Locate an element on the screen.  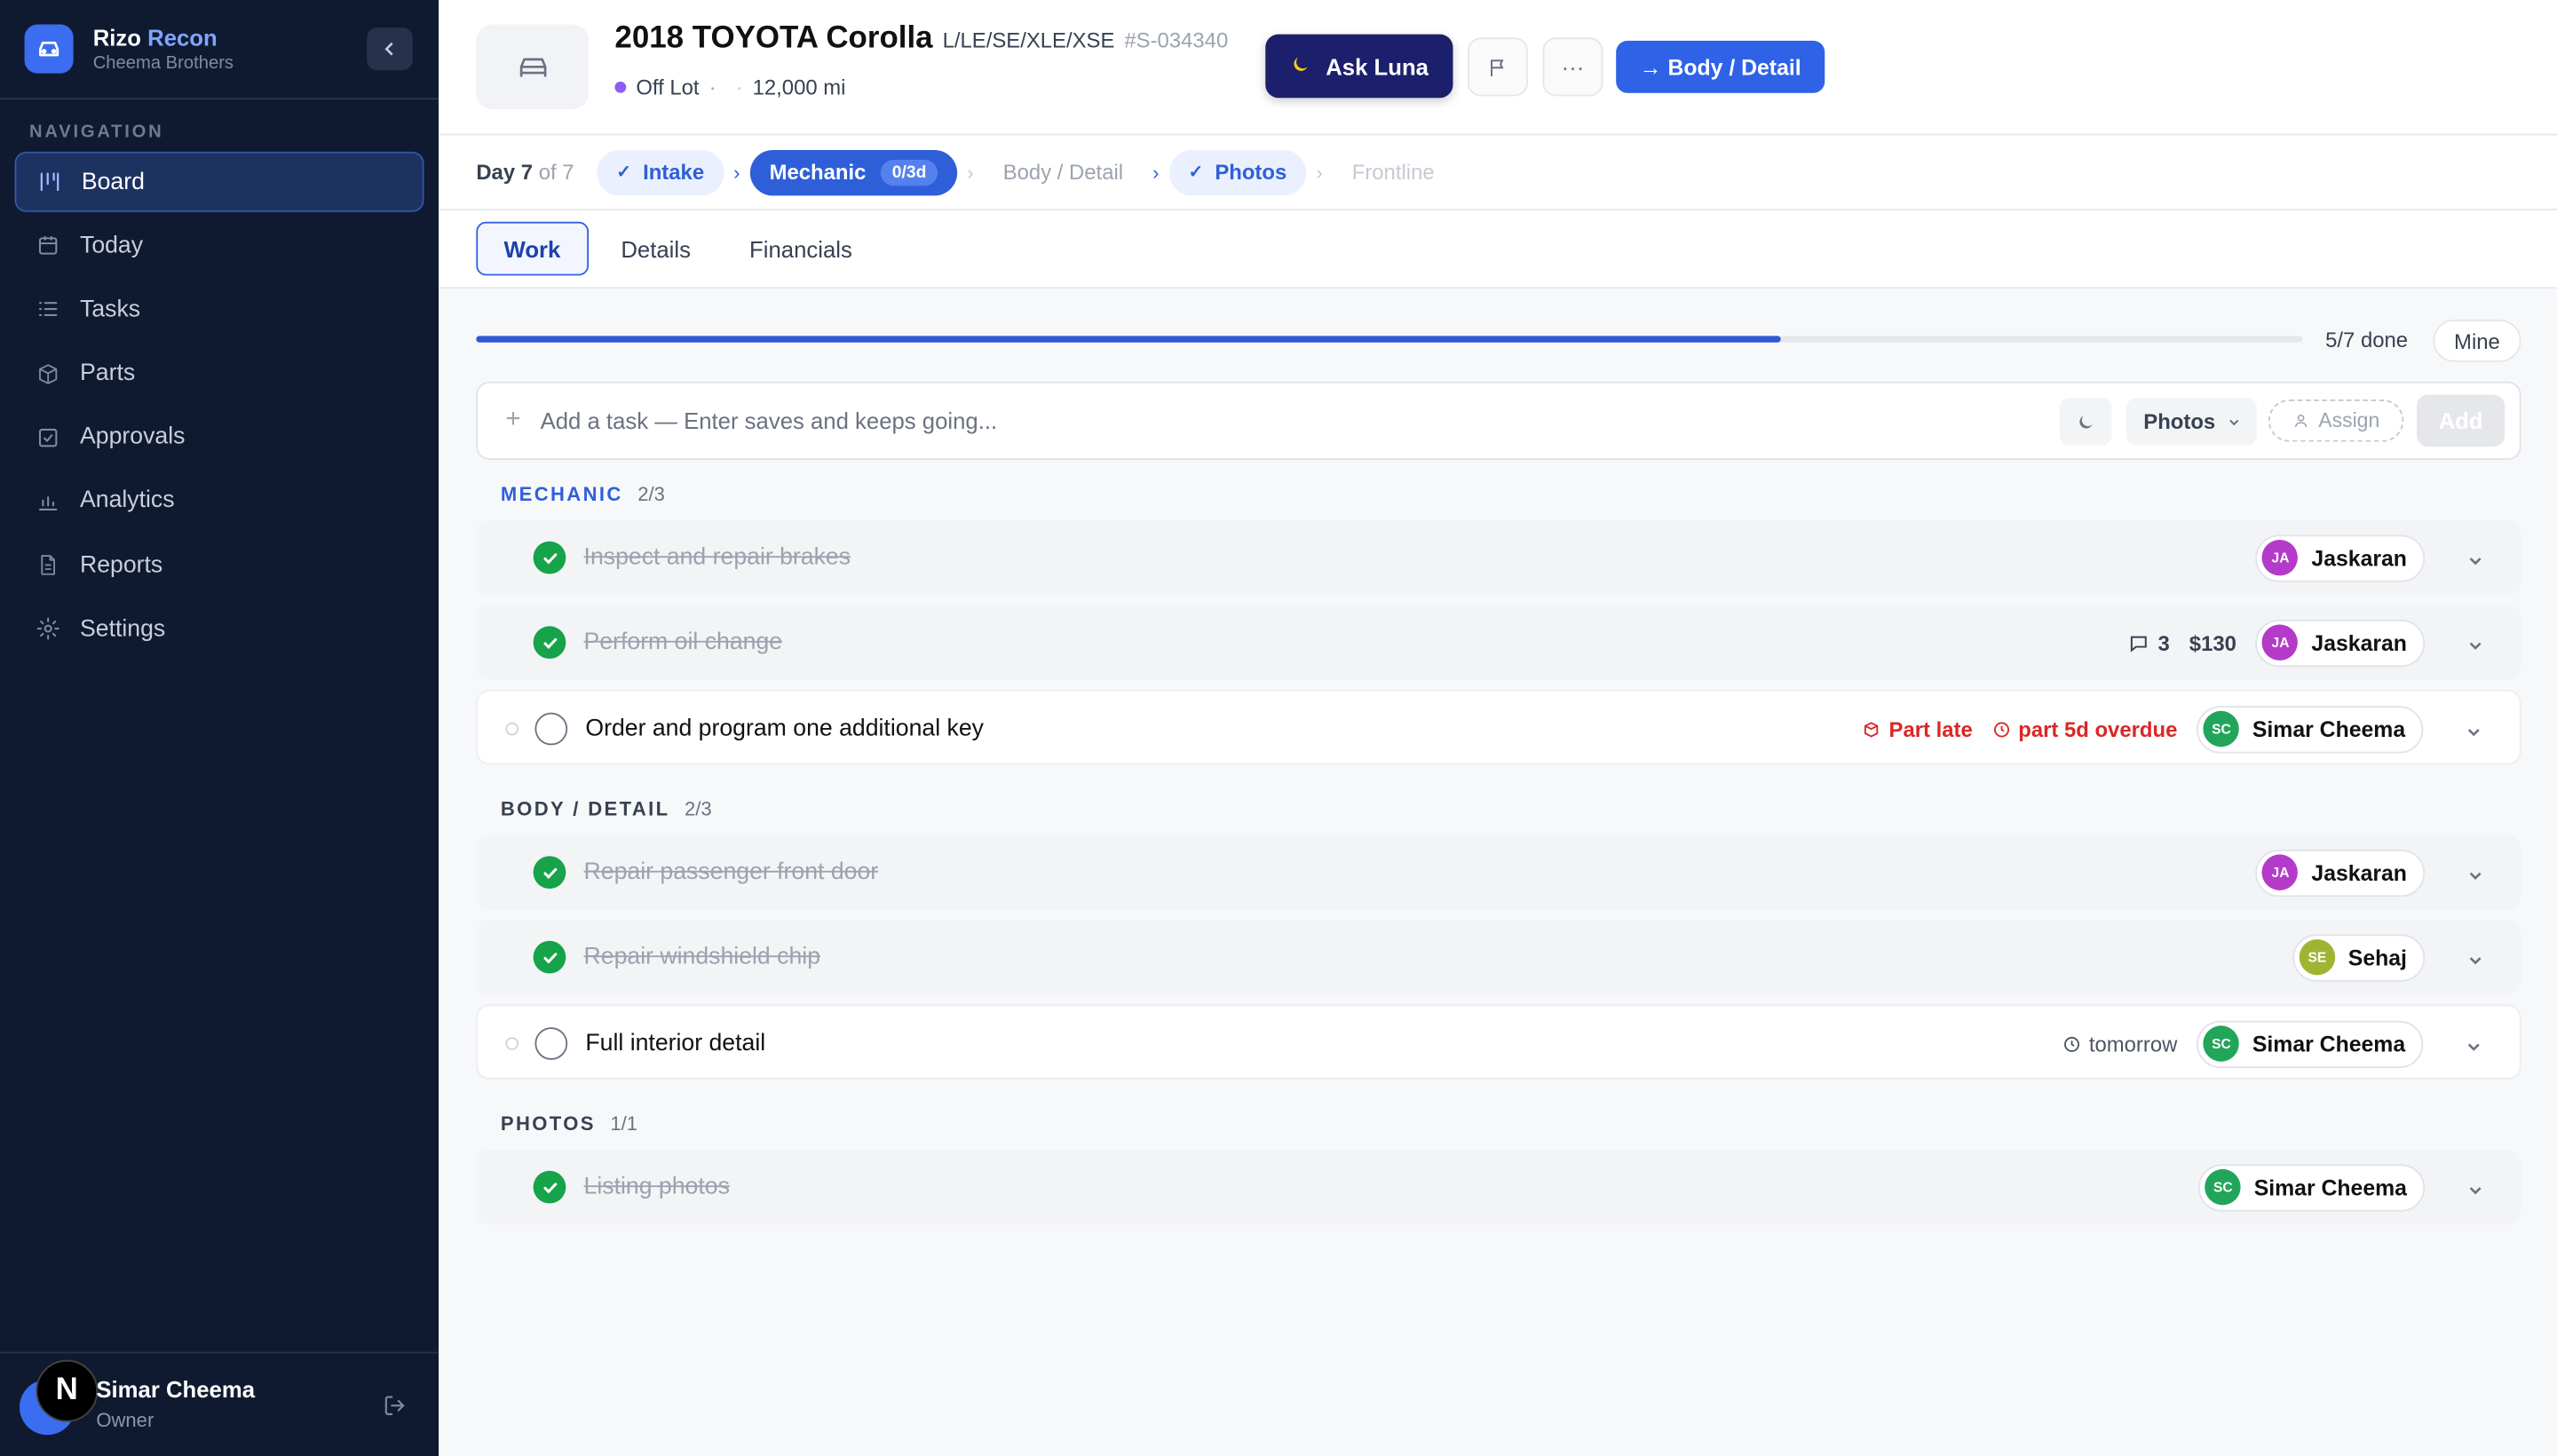
sidebar-item-reports: Reports is located at coordinates (219, 565).